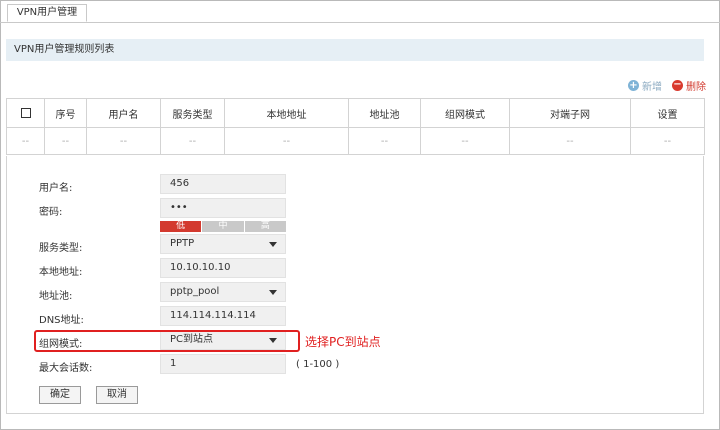 The width and height of the screenshot is (720, 430). Describe the element at coordinates (465, 113) in the screenshot. I see `col-header-network-mode: 组网模式` at that location.